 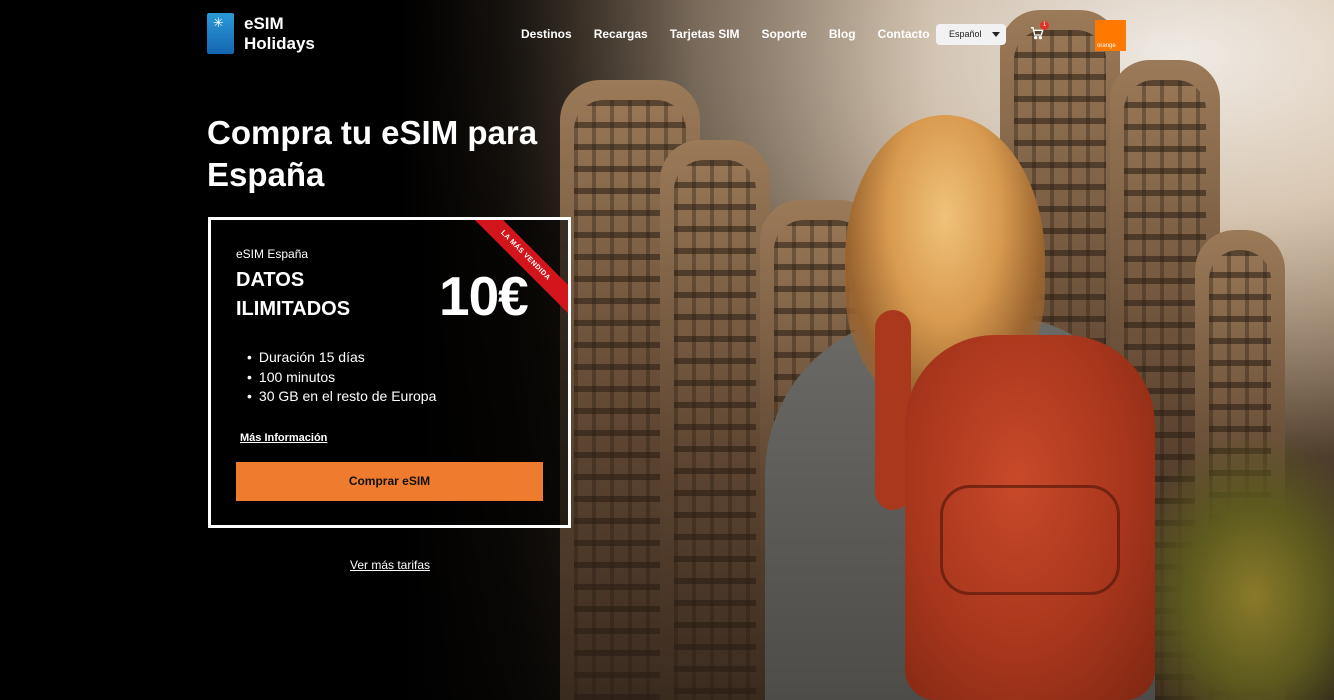 I want to click on cathedral-tower, so click(x=715, y=420).